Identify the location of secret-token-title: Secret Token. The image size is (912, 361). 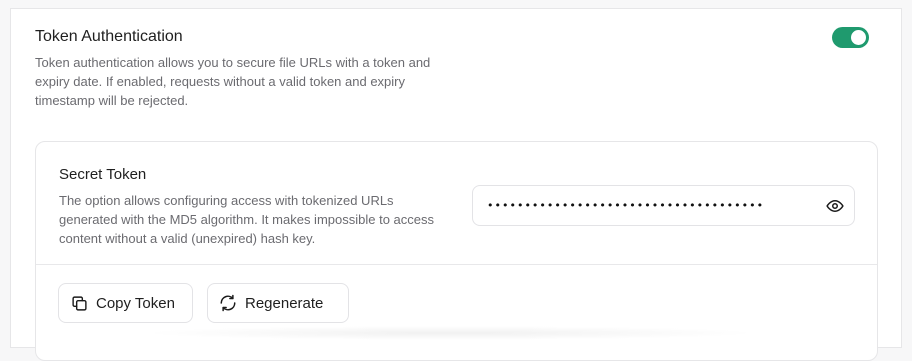
(103, 174).